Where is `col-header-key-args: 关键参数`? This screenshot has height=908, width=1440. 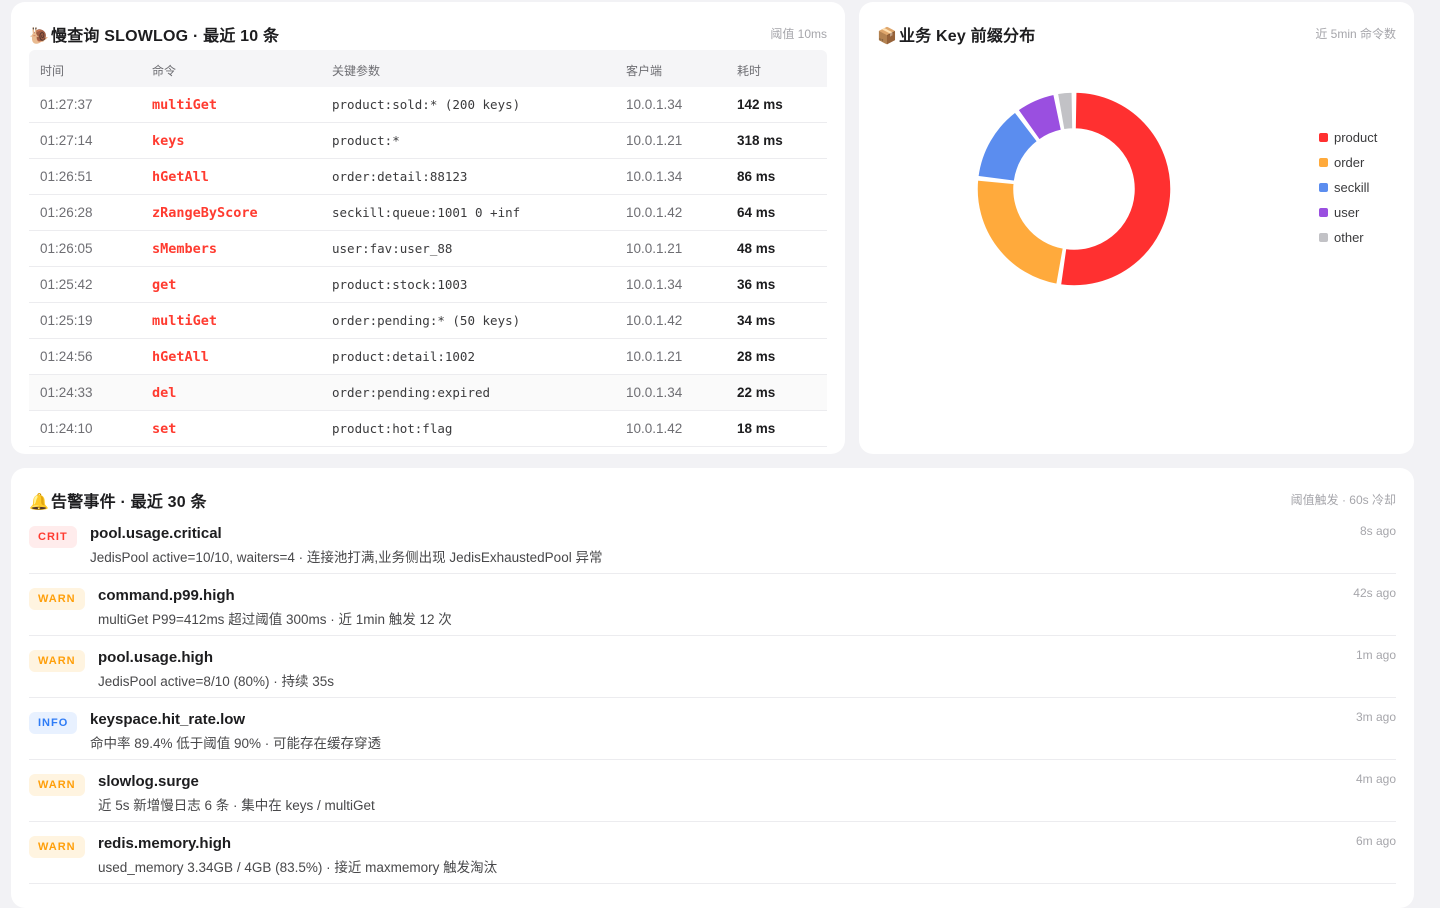
col-header-key-args: 关键参数 is located at coordinates (356, 70).